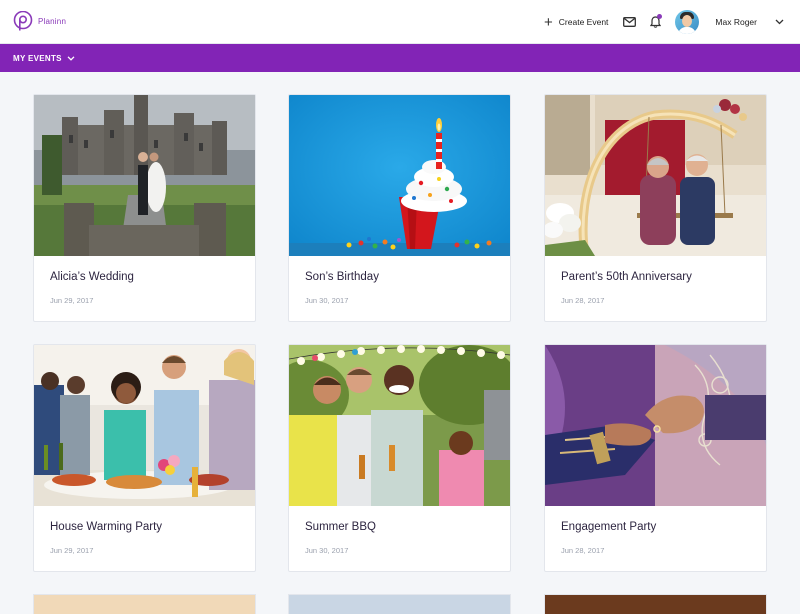  What do you see at coordinates (23, 21) in the screenshot?
I see `planinn-logo-icon` at bounding box center [23, 21].